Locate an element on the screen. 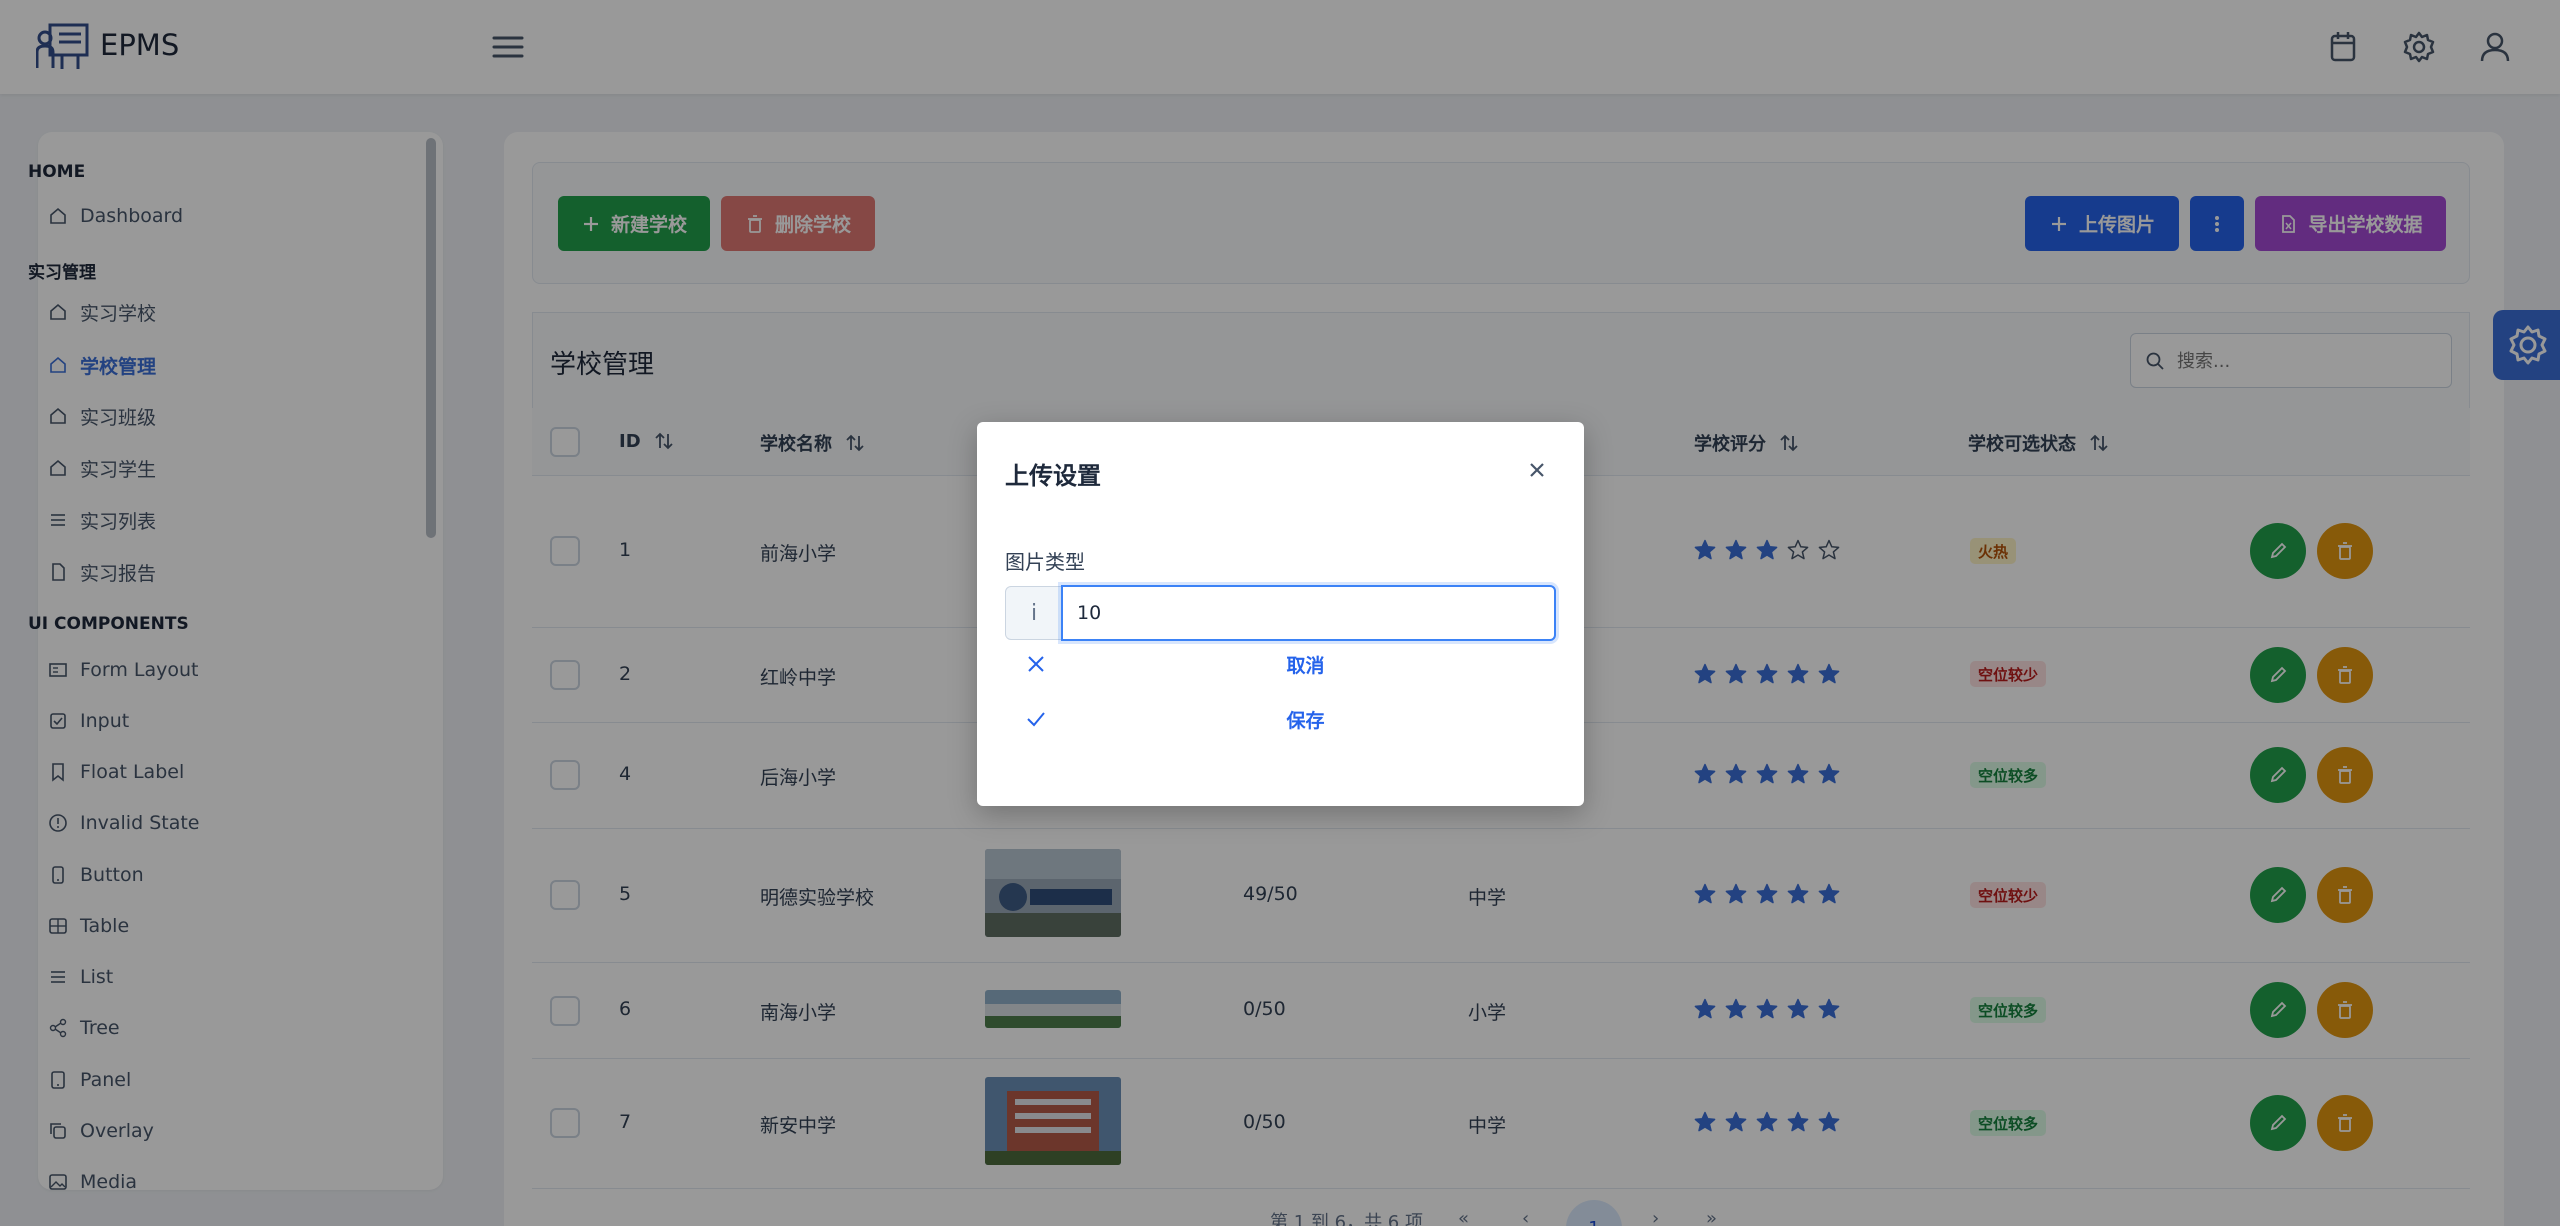 Image resolution: width=2560 pixels, height=1226 pixels. close-icon is located at coordinates (1537, 470).